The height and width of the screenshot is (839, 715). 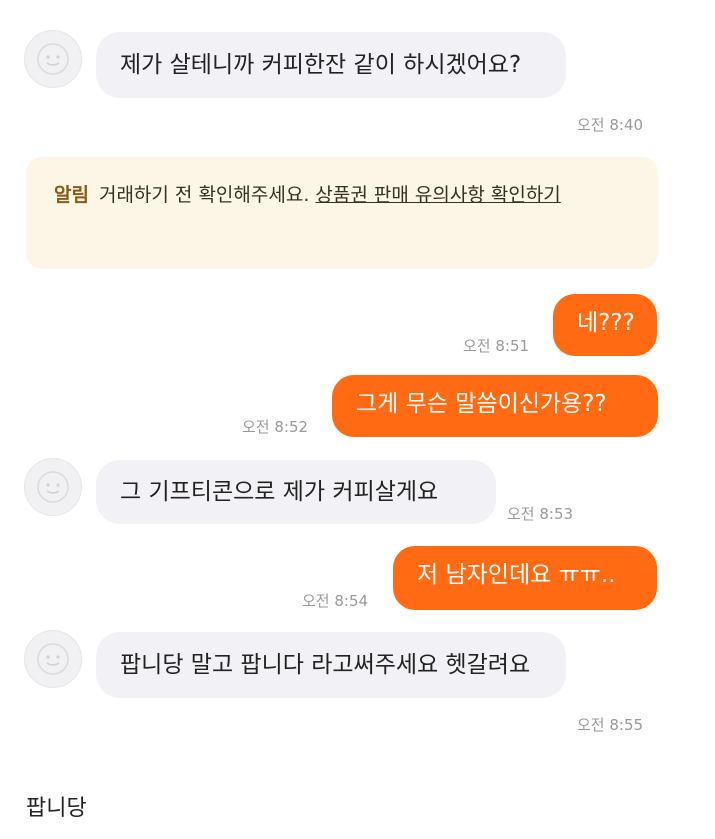 I want to click on outgoing-message: 그게 무슨 말씀이신가용??, so click(x=495, y=406).